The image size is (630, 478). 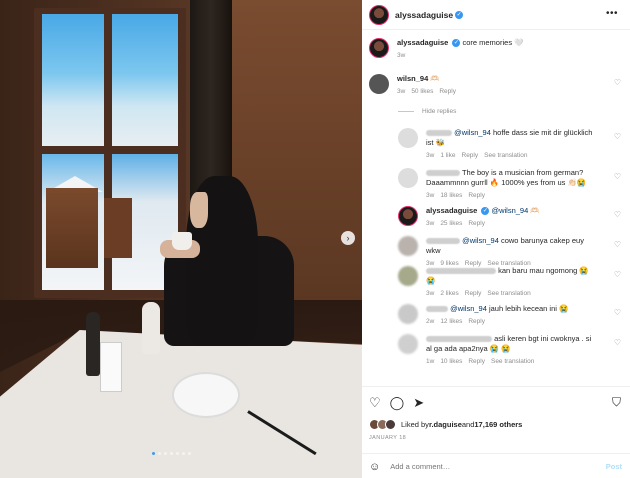 I want to click on share-send-icon: ➤, so click(x=418, y=403).